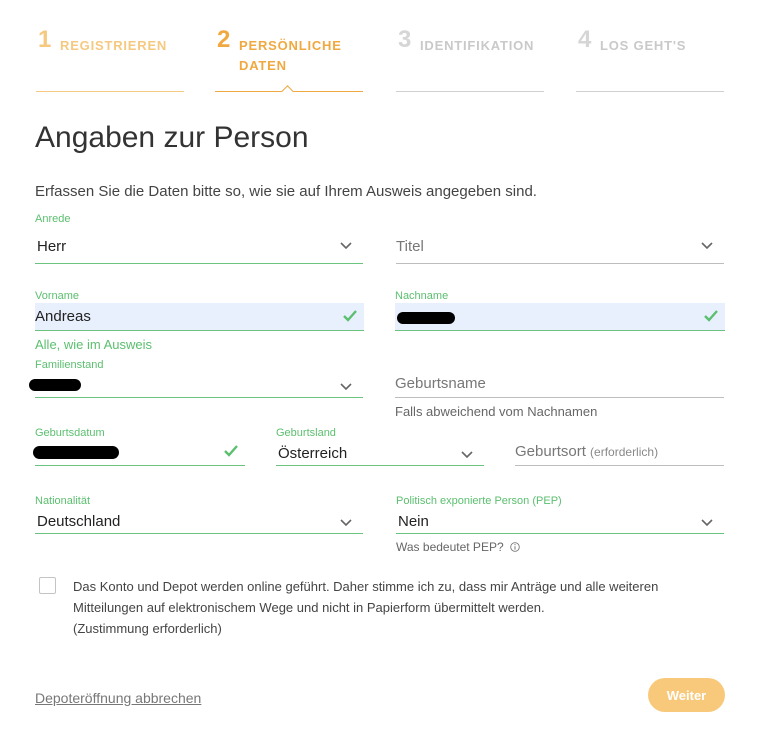 The width and height of the screenshot is (768, 733). I want to click on nationalitaet-label: Nationalität, so click(63, 501).